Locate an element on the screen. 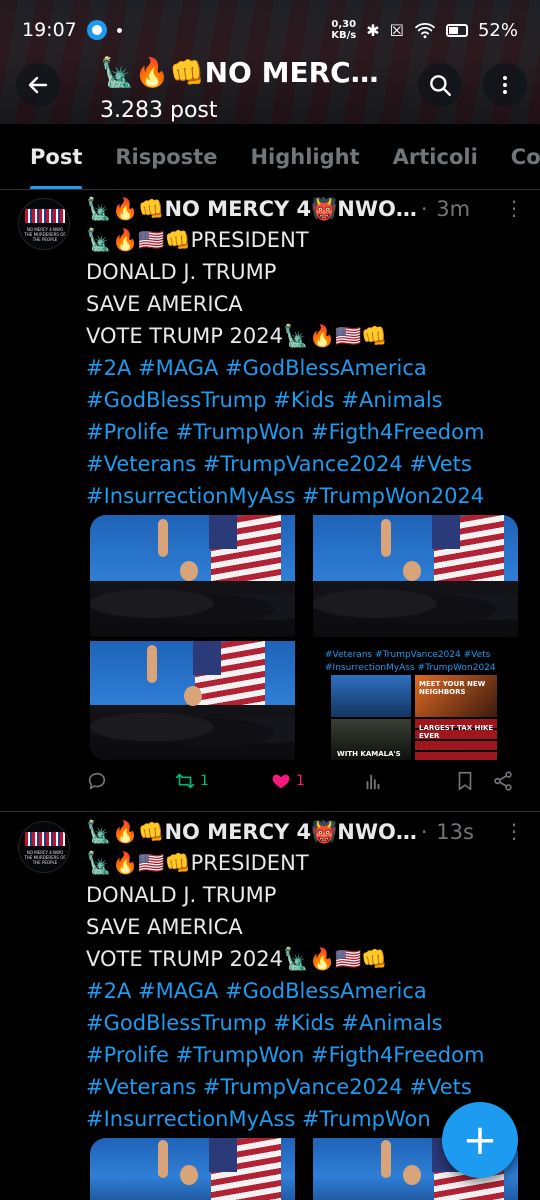  compose-post-button: + is located at coordinates (480, 1140).